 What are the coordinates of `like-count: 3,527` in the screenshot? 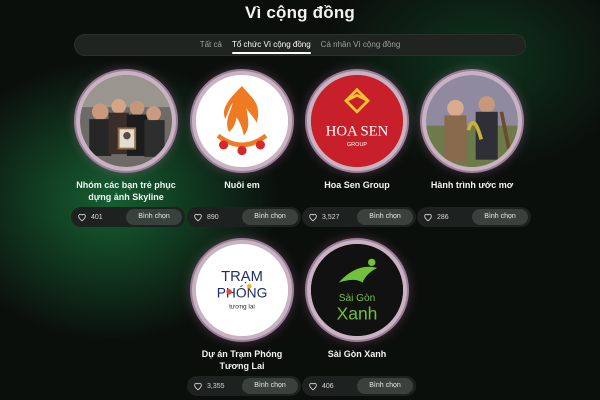 It's located at (331, 217).